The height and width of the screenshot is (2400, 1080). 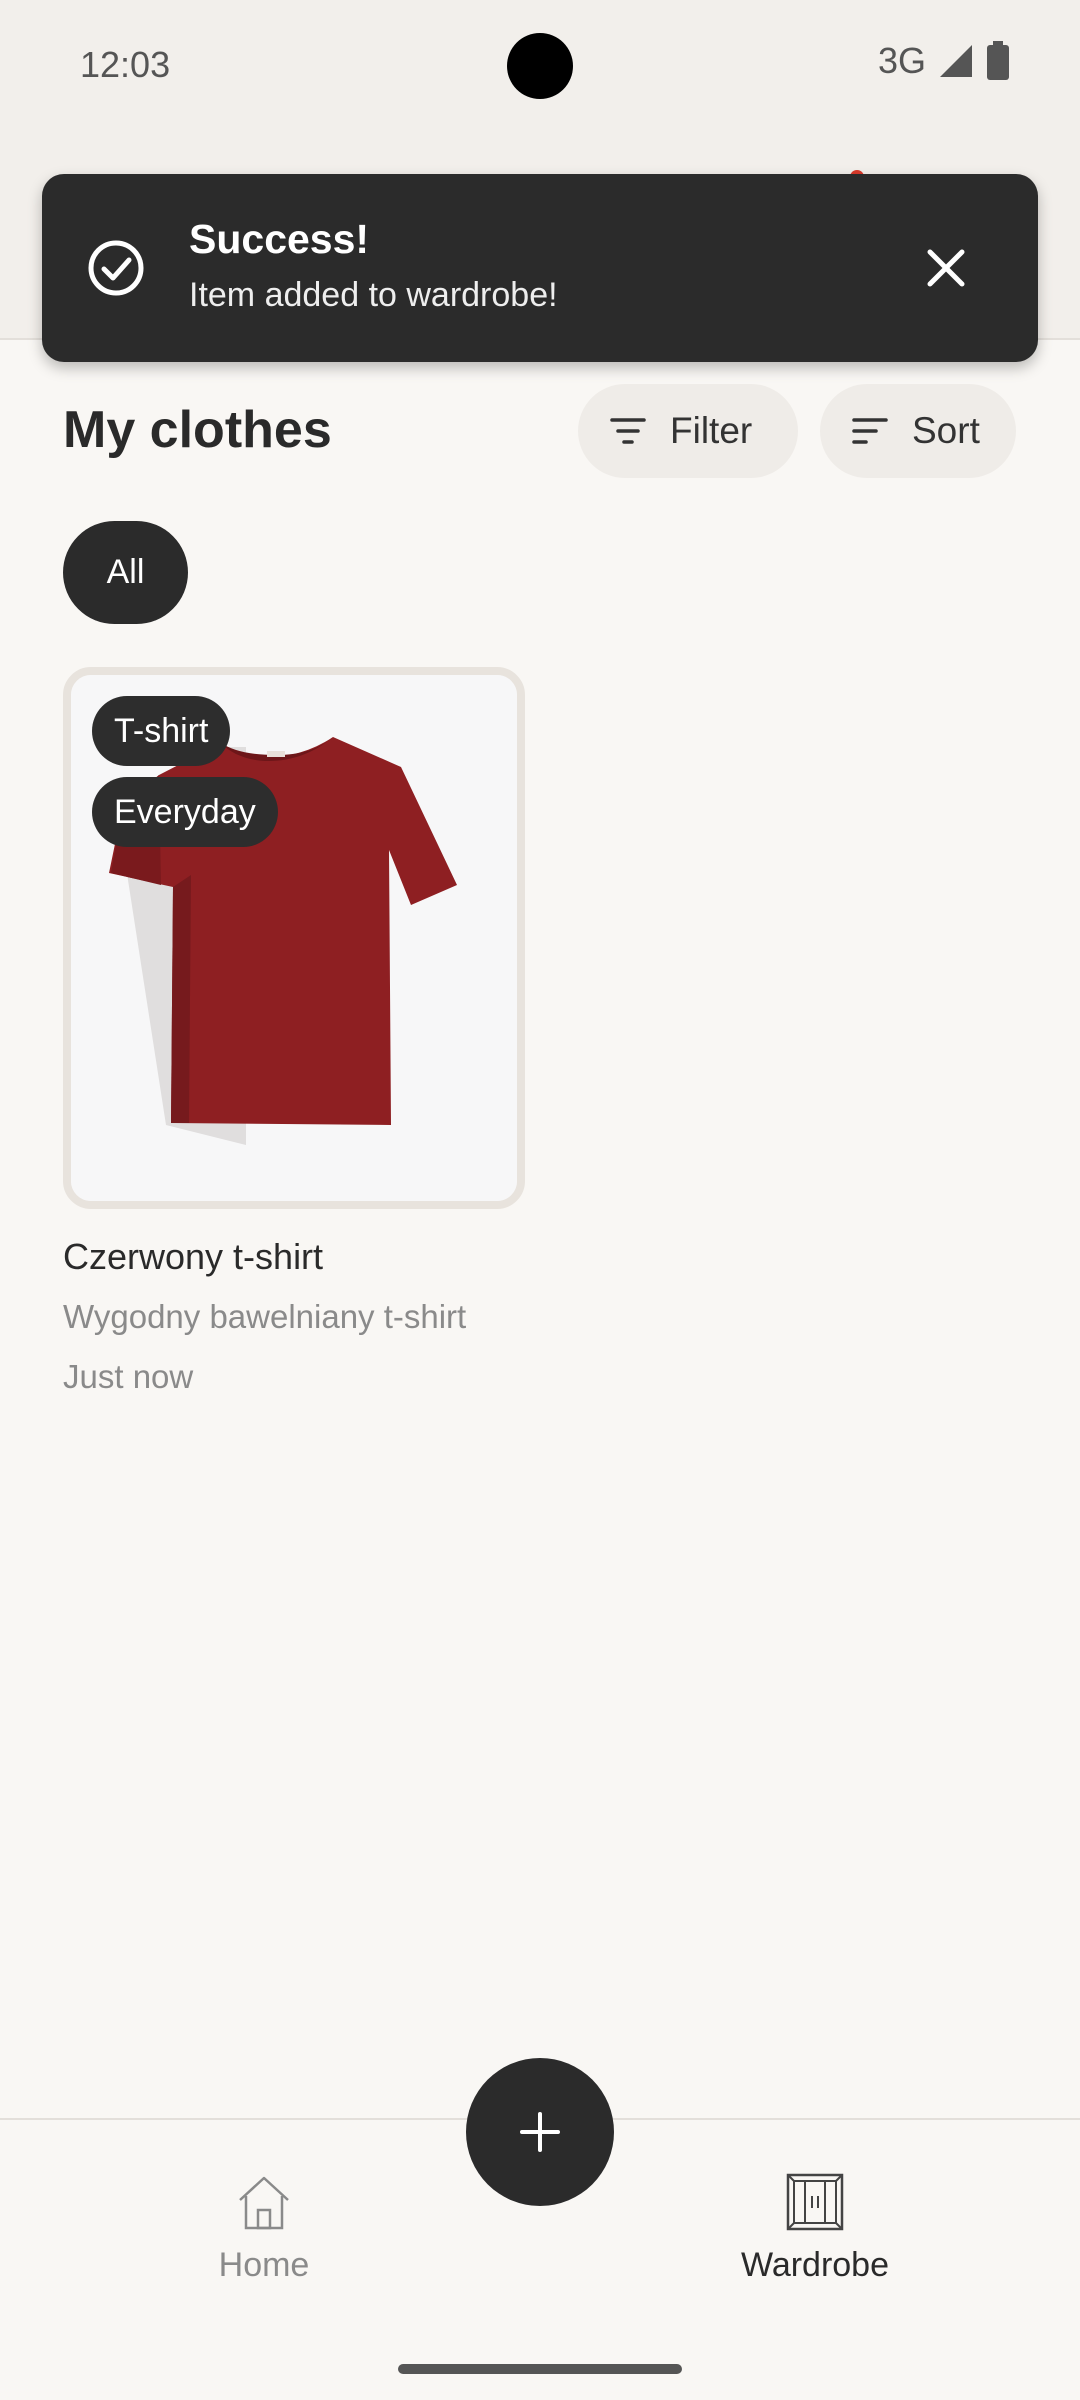 What do you see at coordinates (116, 268) in the screenshot?
I see `check-circle-icon` at bounding box center [116, 268].